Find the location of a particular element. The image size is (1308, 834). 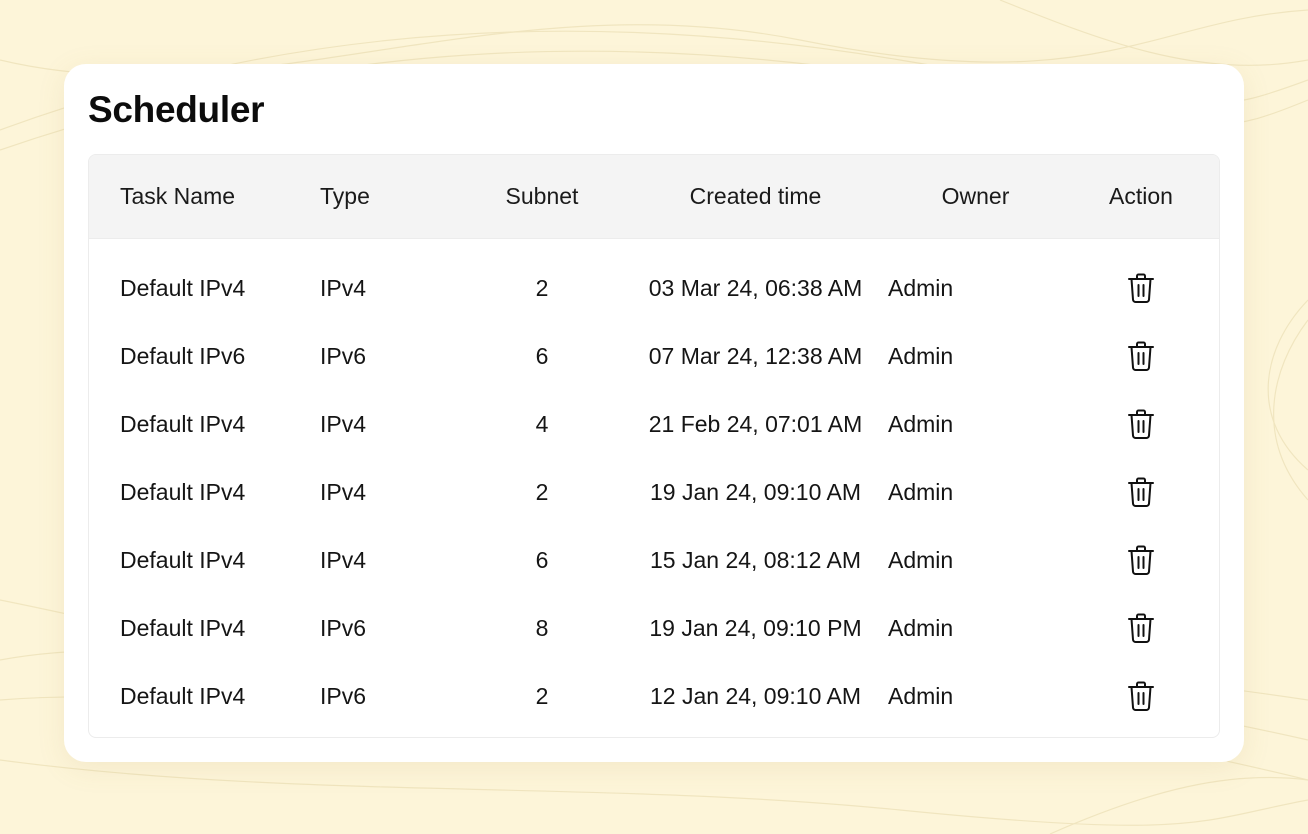

created-time-cell: 19 Jan 24, 09:10 AM is located at coordinates (755, 491).